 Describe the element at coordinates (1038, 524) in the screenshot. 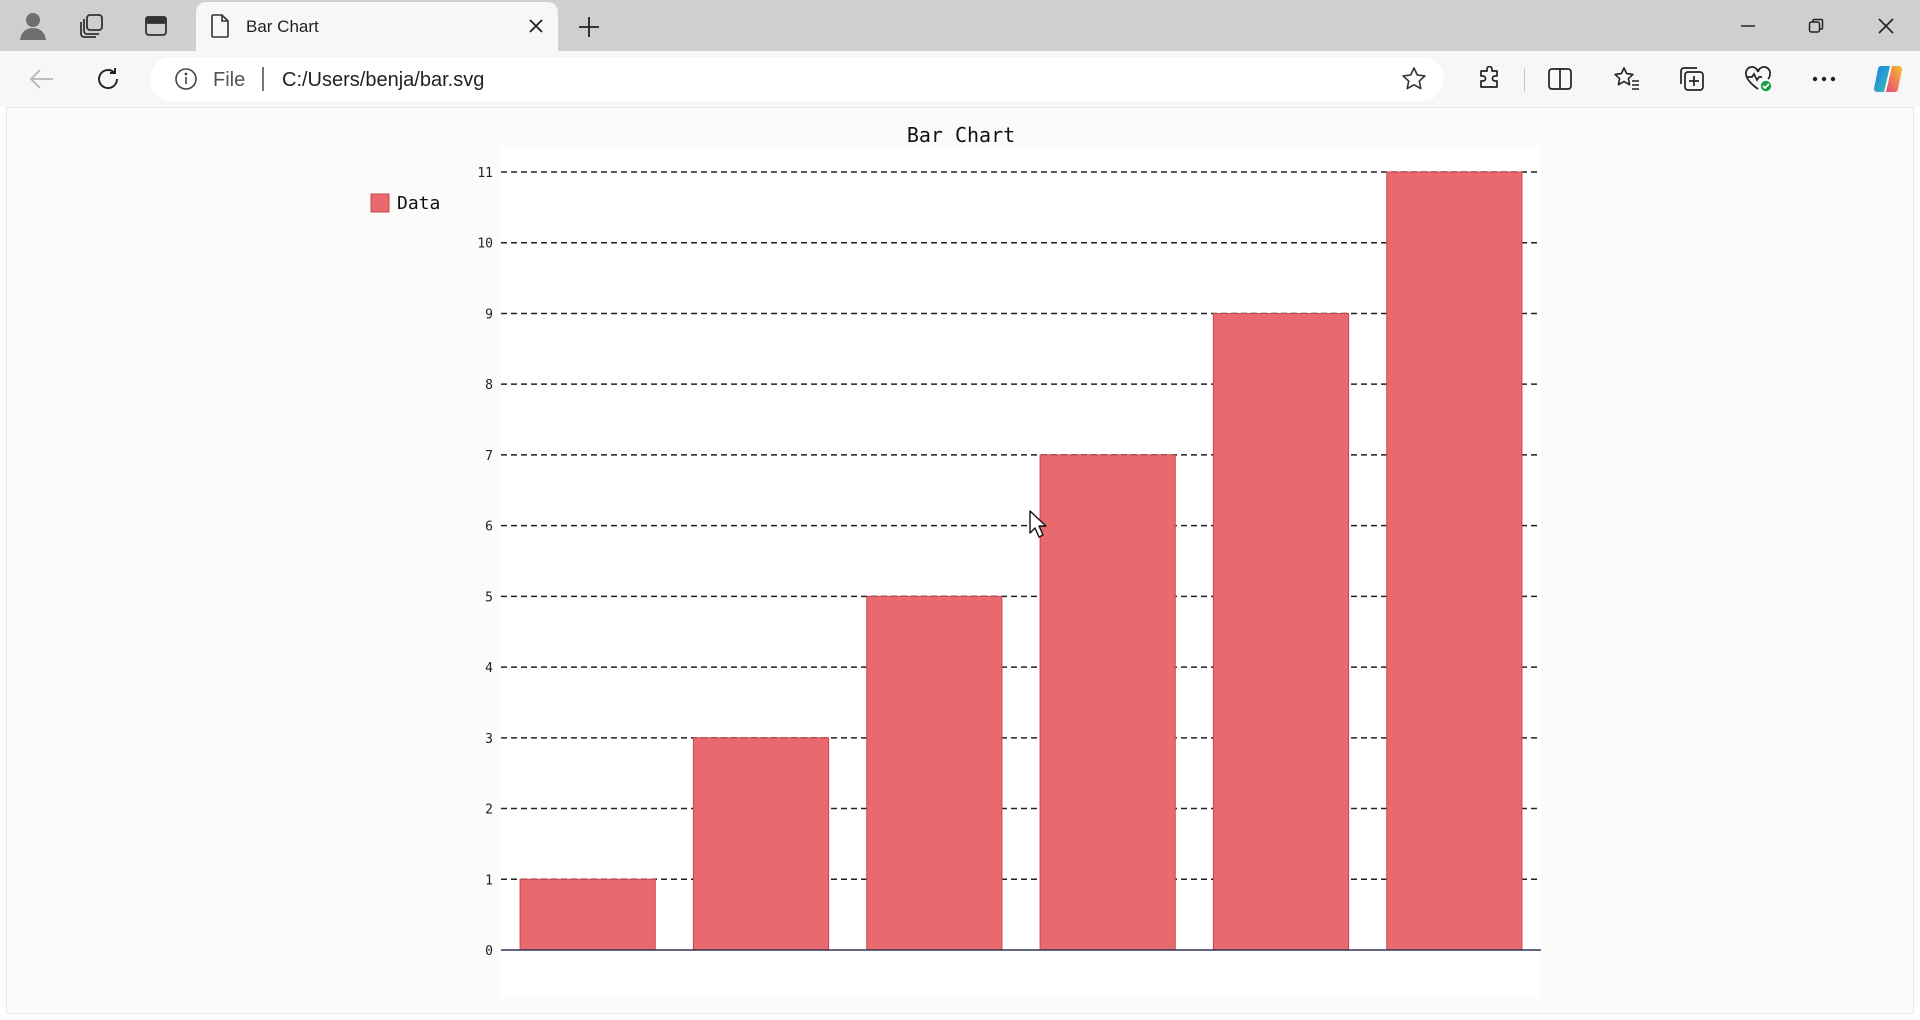

I see `mouse-cursor-icon` at that location.